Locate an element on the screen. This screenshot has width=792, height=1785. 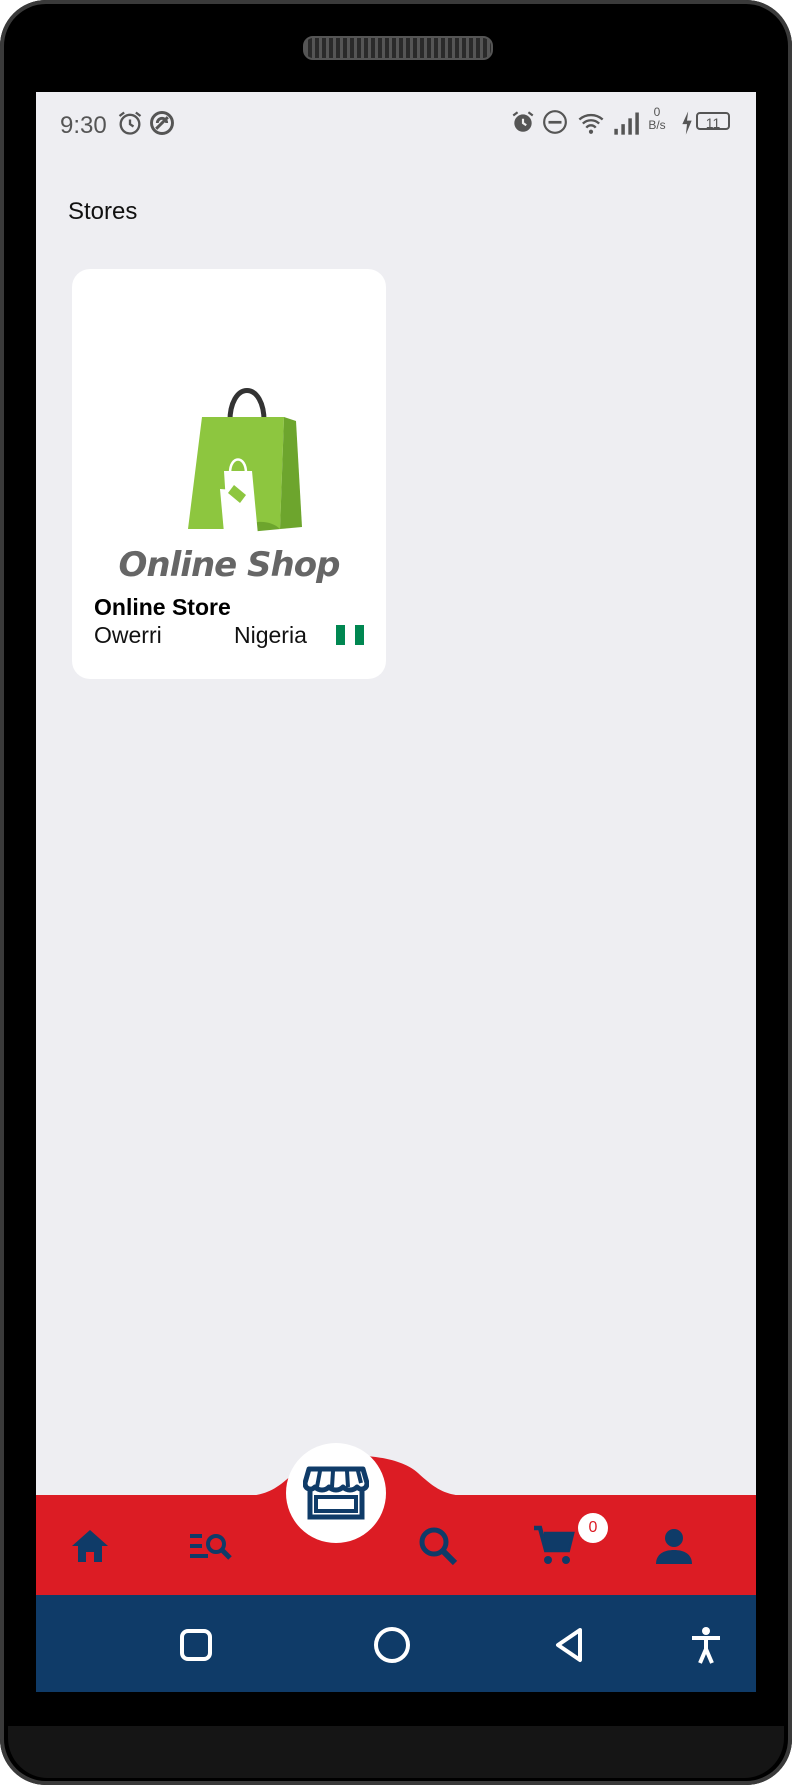
back-icon is located at coordinates (570, 1645).